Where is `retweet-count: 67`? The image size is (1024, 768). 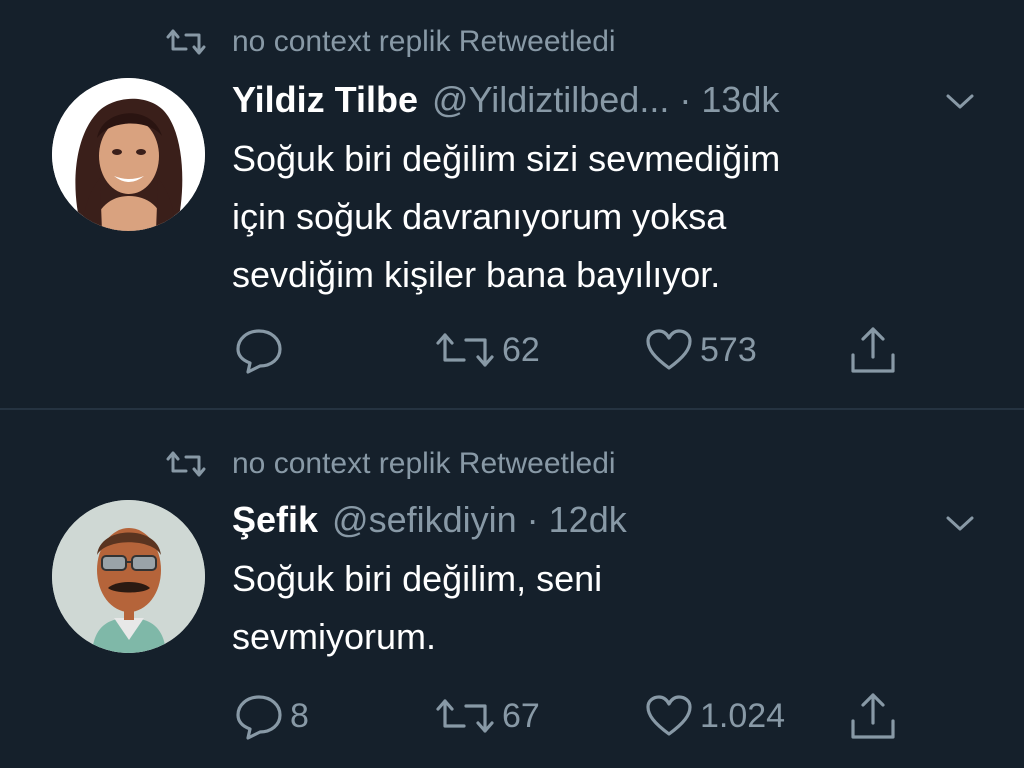
retweet-count: 67 is located at coordinates (521, 715).